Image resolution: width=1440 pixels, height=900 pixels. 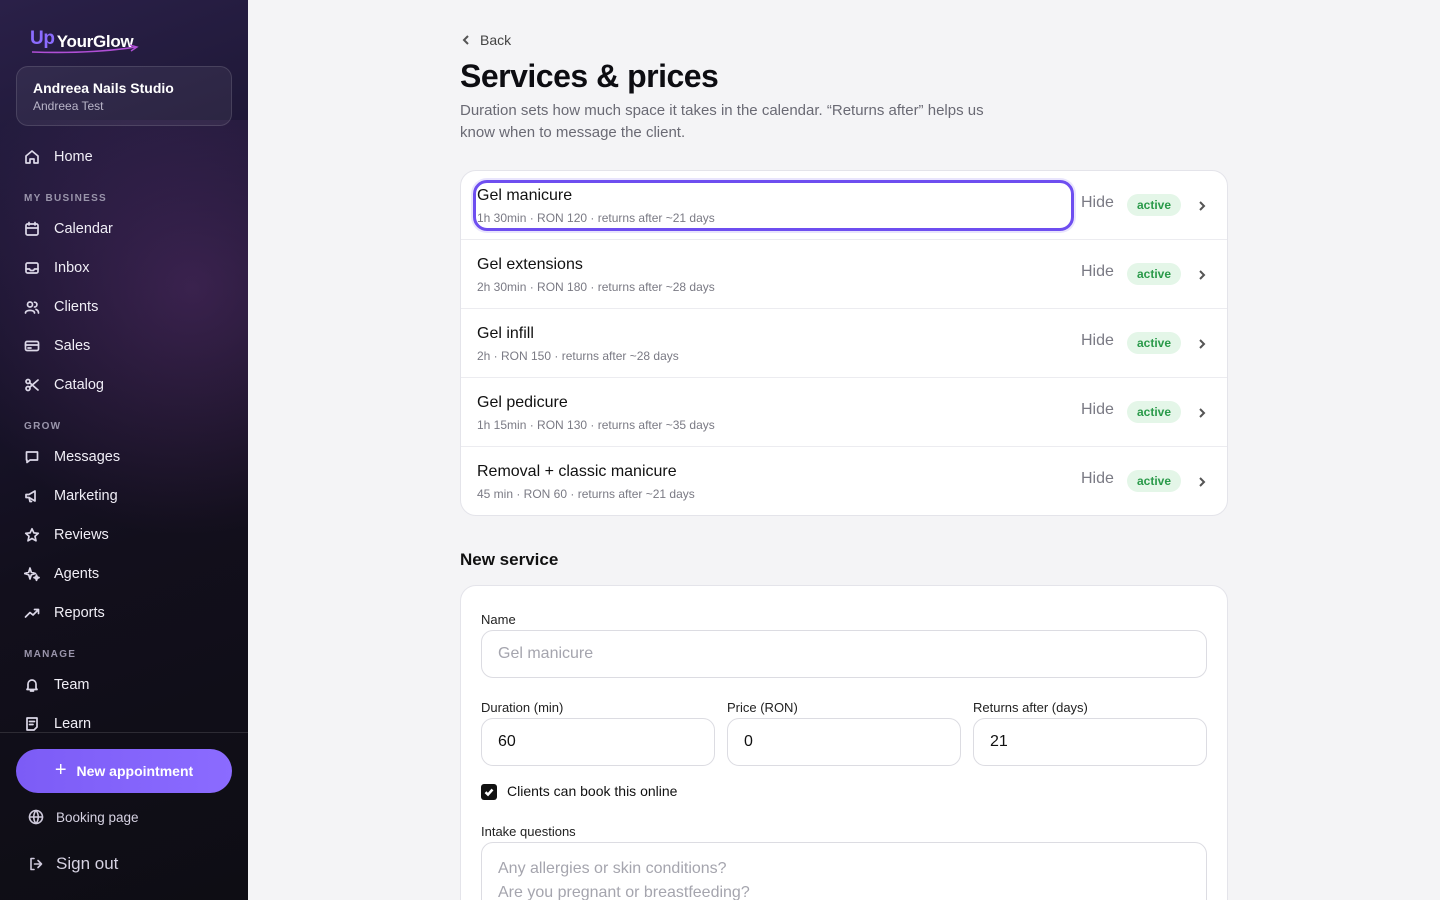 I want to click on section-my-business: MY BUSINESS, so click(x=66, y=198).